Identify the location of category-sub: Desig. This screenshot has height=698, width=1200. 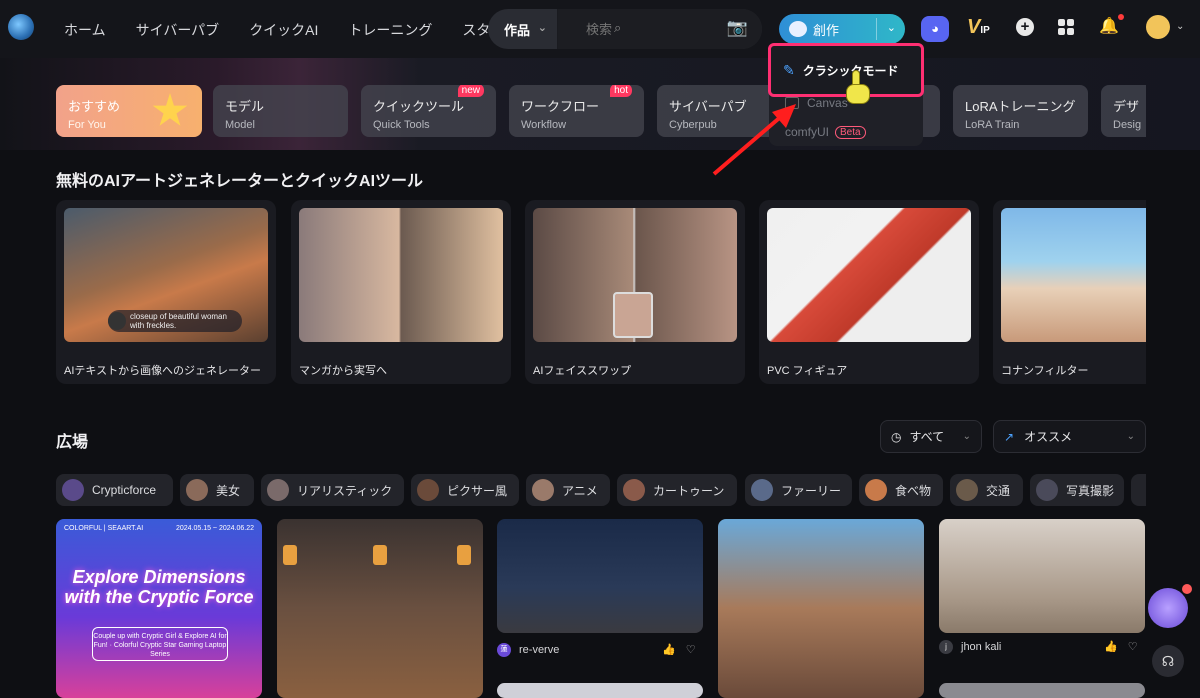
(1127, 125).